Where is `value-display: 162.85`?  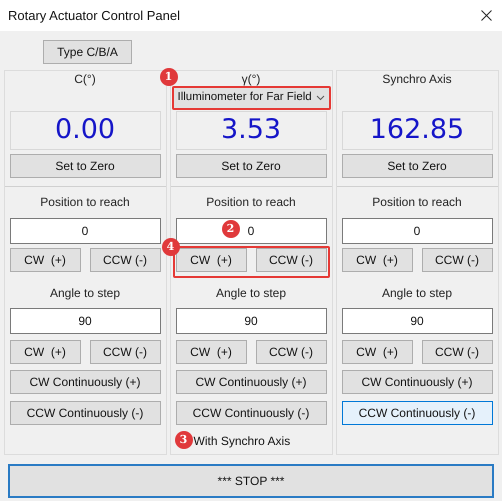 value-display: 162.85 is located at coordinates (417, 130).